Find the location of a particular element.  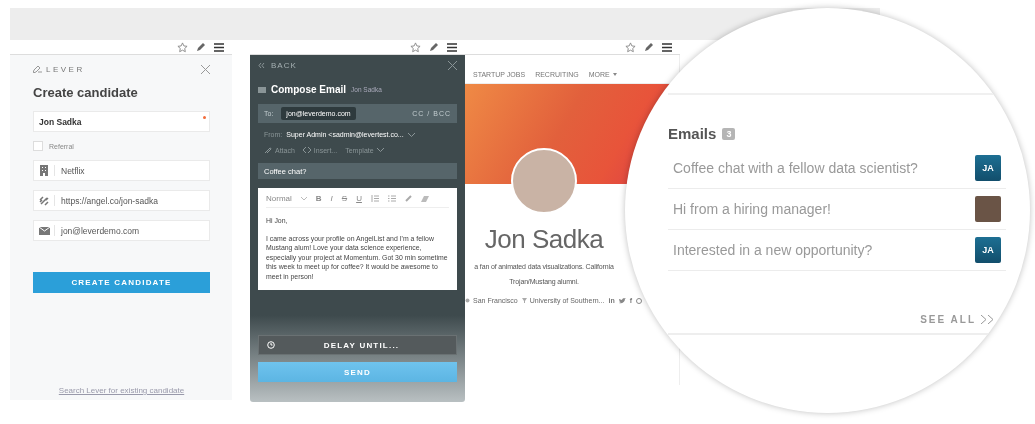

email-item: Coffee chat with a fellow data scientist? JA is located at coordinates (837, 168).